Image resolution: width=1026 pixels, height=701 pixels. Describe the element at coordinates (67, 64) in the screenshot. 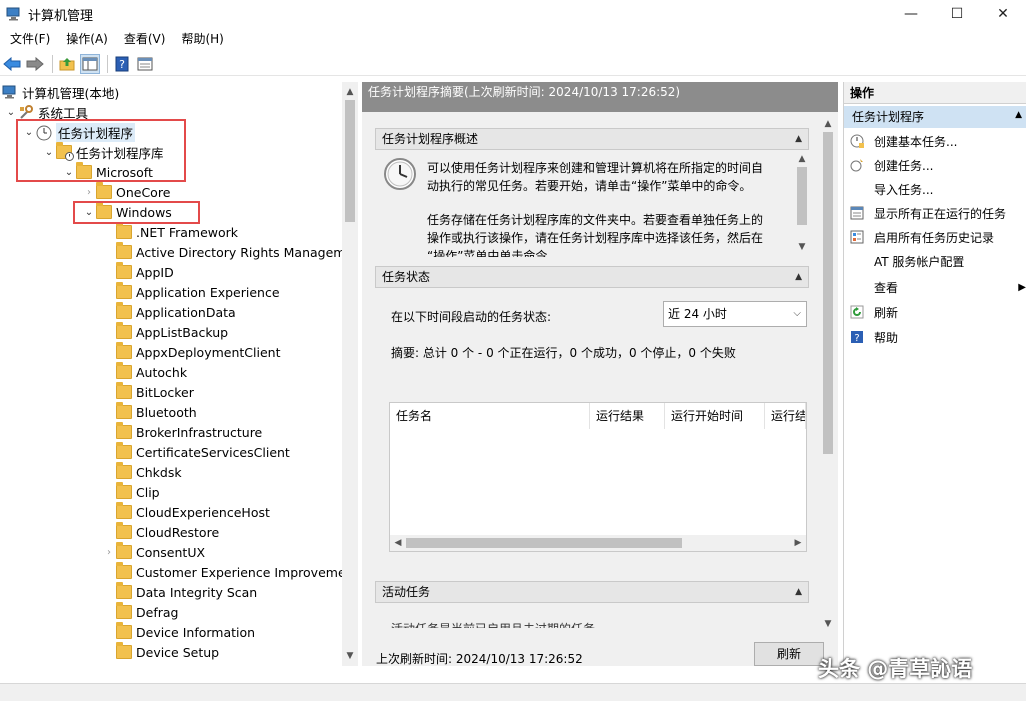

I see `up-folder-icon` at that location.